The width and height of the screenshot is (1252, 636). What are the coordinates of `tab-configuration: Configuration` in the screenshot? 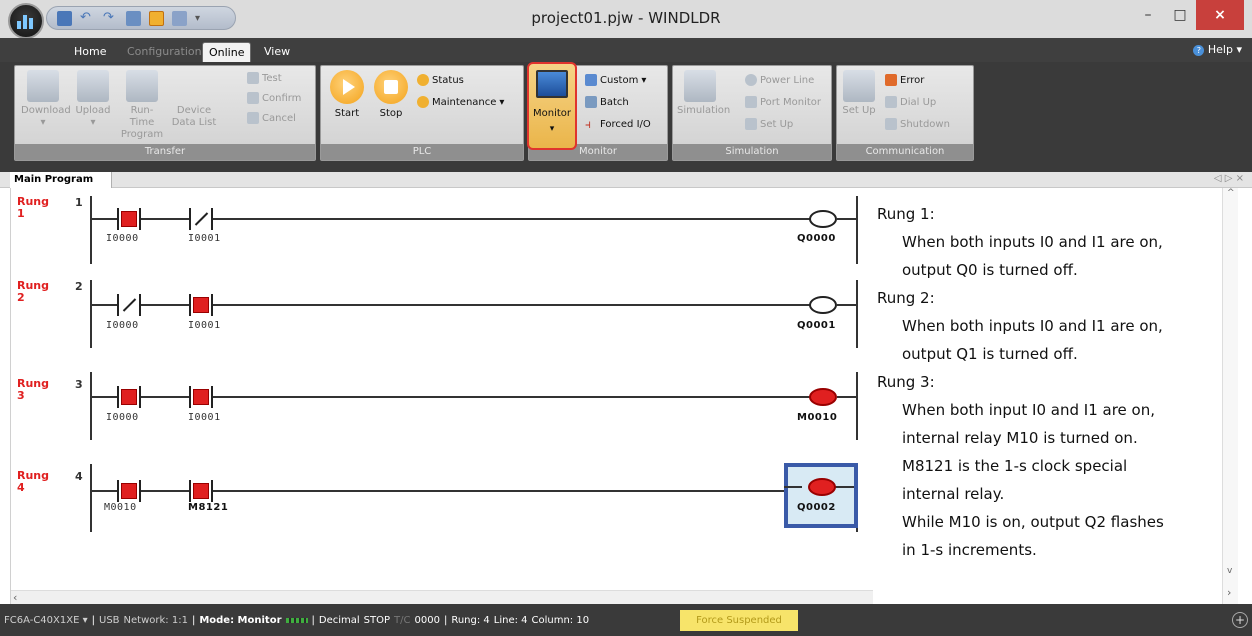 It's located at (164, 52).